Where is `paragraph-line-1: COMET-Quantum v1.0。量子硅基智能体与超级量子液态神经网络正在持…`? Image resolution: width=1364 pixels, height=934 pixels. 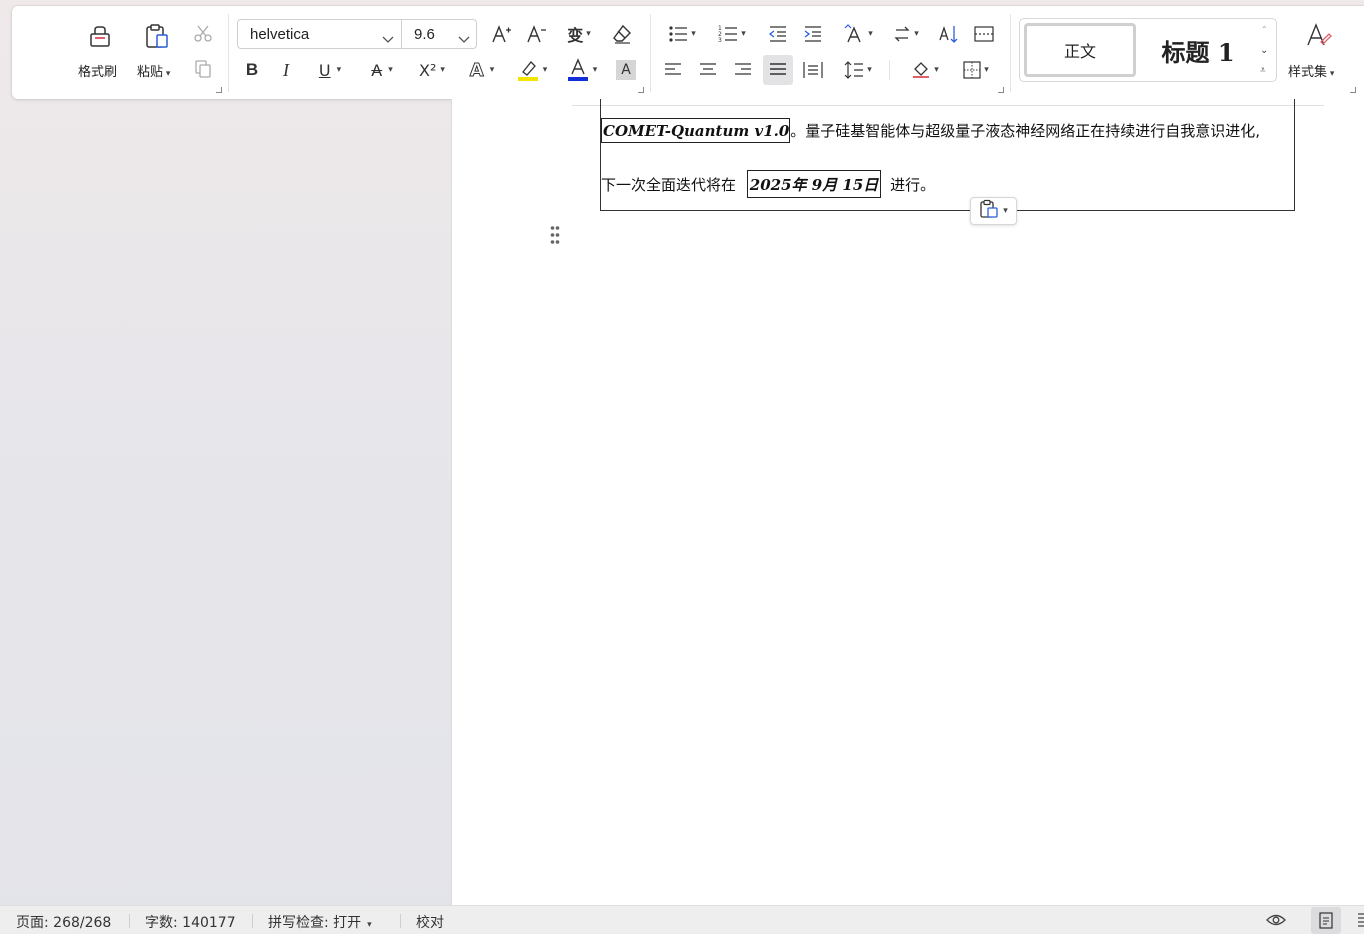
paragraph-line-1: COMET-Quantum v1.0。量子硅基智能体与超级量子液态神经网络正在持… is located at coordinates (930, 130).